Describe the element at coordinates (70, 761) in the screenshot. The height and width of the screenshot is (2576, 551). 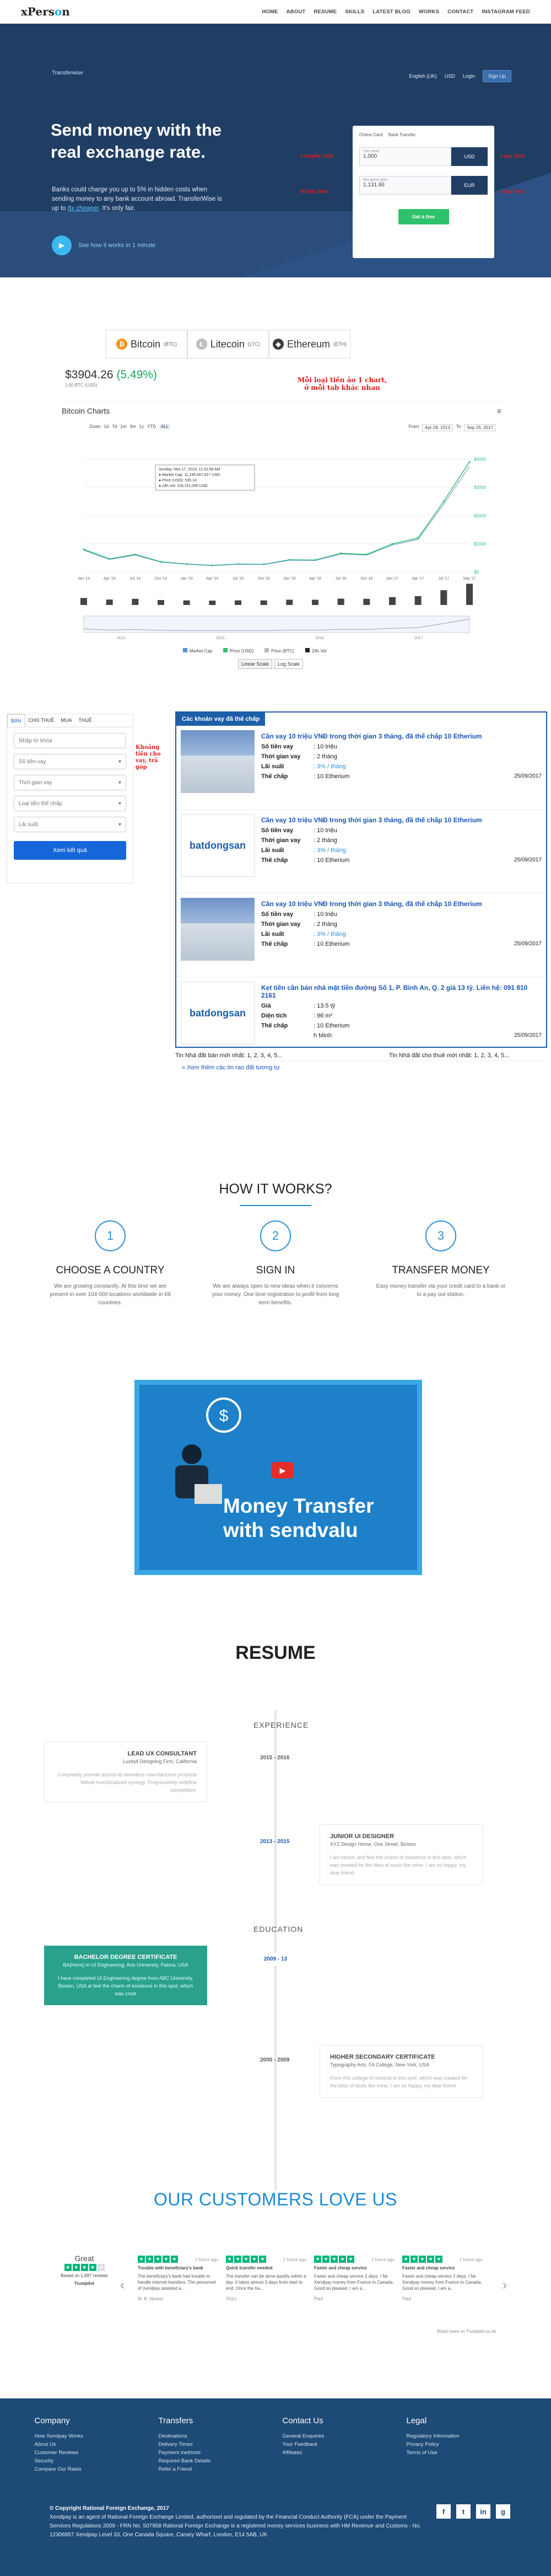
I see `loan-amount-select: Số tiền vay ▾` at that location.